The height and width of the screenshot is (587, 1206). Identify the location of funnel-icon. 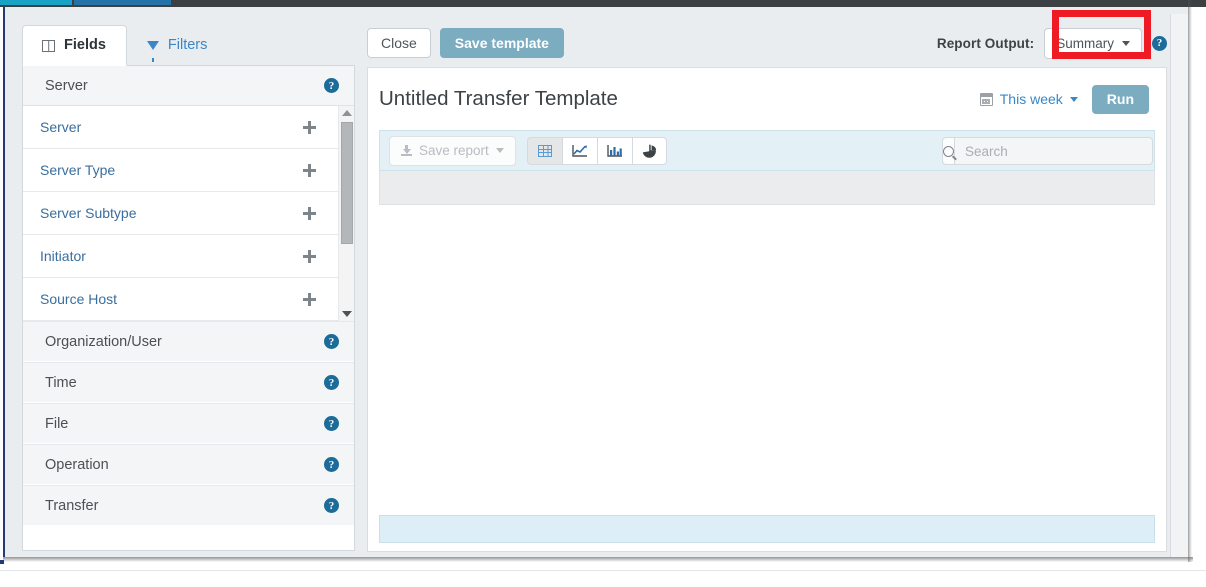
(152, 51).